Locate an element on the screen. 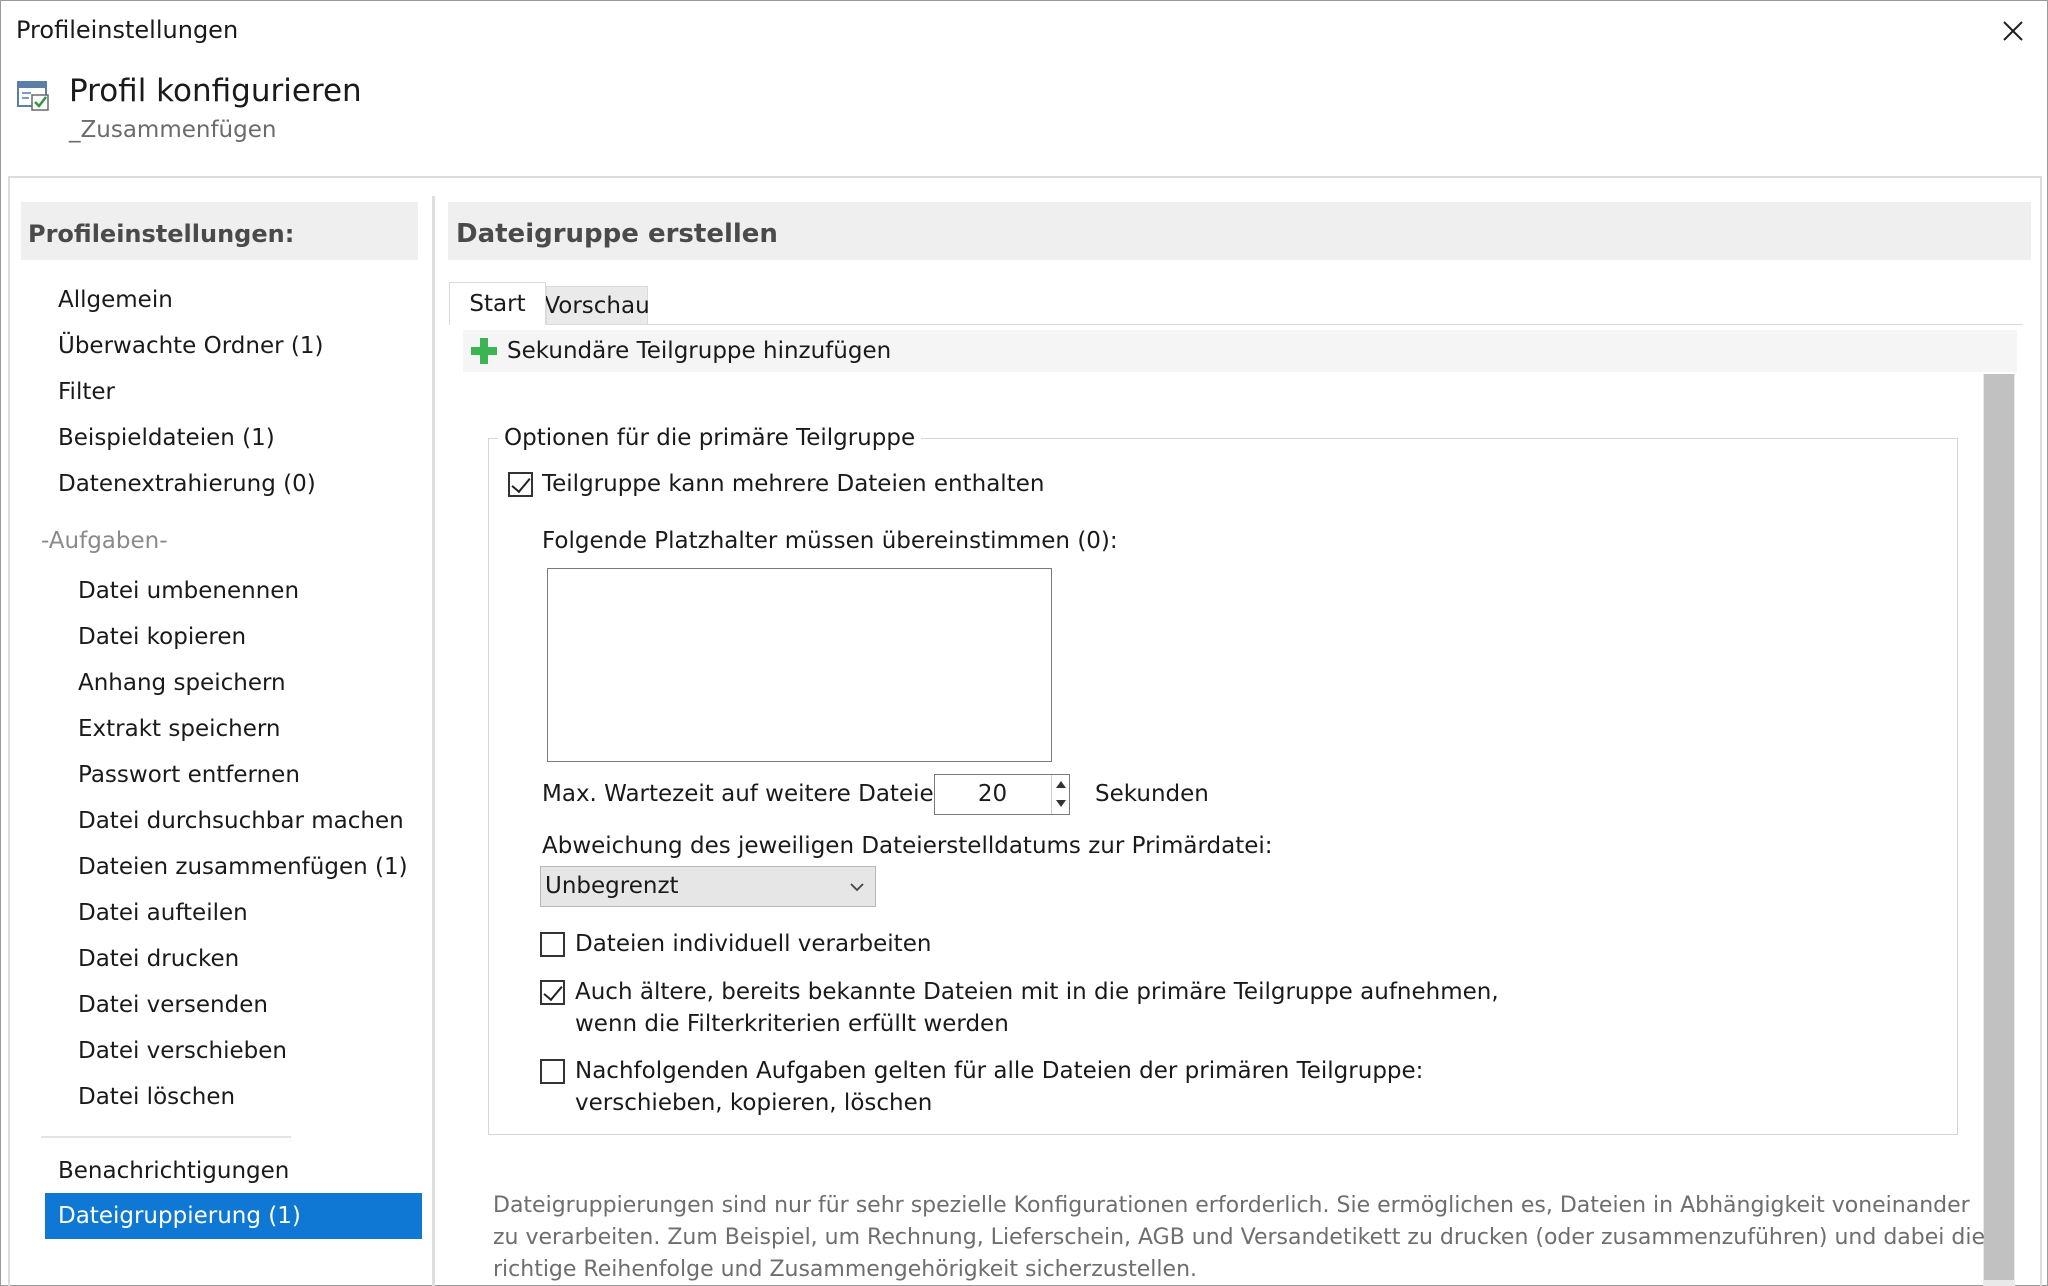 This screenshot has height=1286, width=2048. sidebar-item-extrakt-speichern: Extrakt speichern is located at coordinates (248, 729).